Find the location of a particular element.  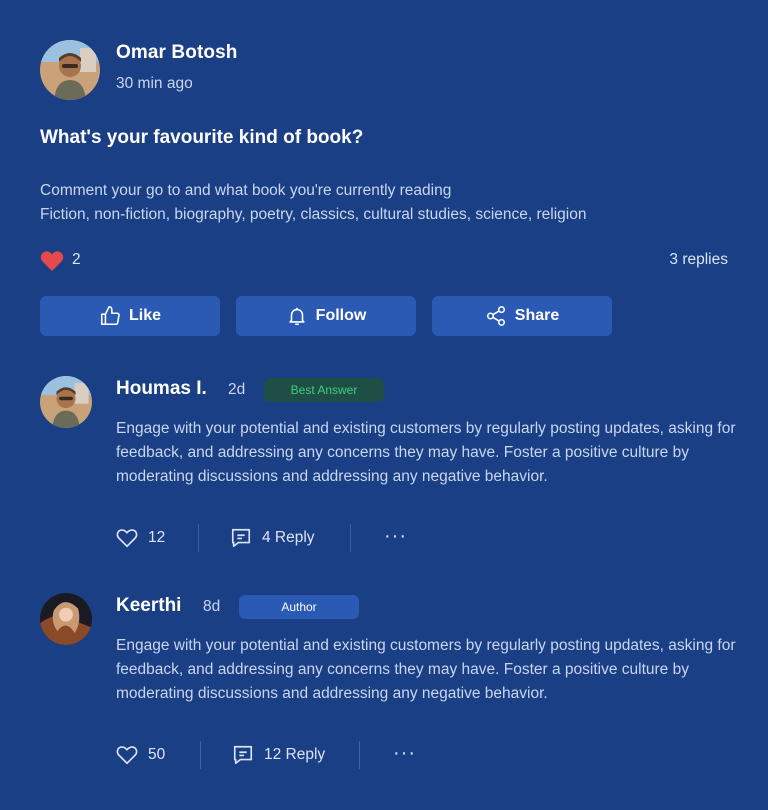

post-replies-count: 3 replies is located at coordinates (698, 260).